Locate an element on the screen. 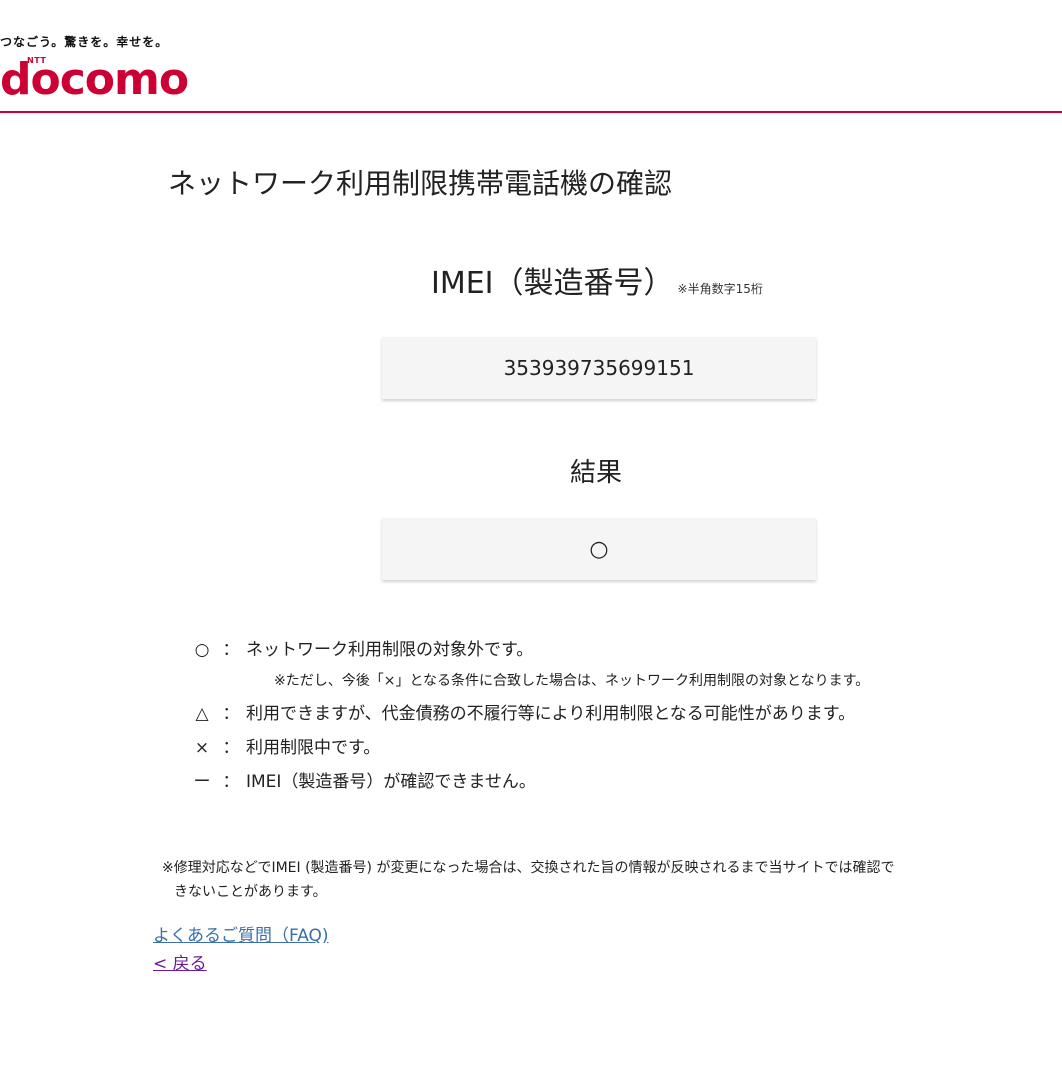 Image resolution: width=1062 pixels, height=1080 pixels. page-title: ネットワーク利用制限携帯電話機の確認 is located at coordinates (420, 183).